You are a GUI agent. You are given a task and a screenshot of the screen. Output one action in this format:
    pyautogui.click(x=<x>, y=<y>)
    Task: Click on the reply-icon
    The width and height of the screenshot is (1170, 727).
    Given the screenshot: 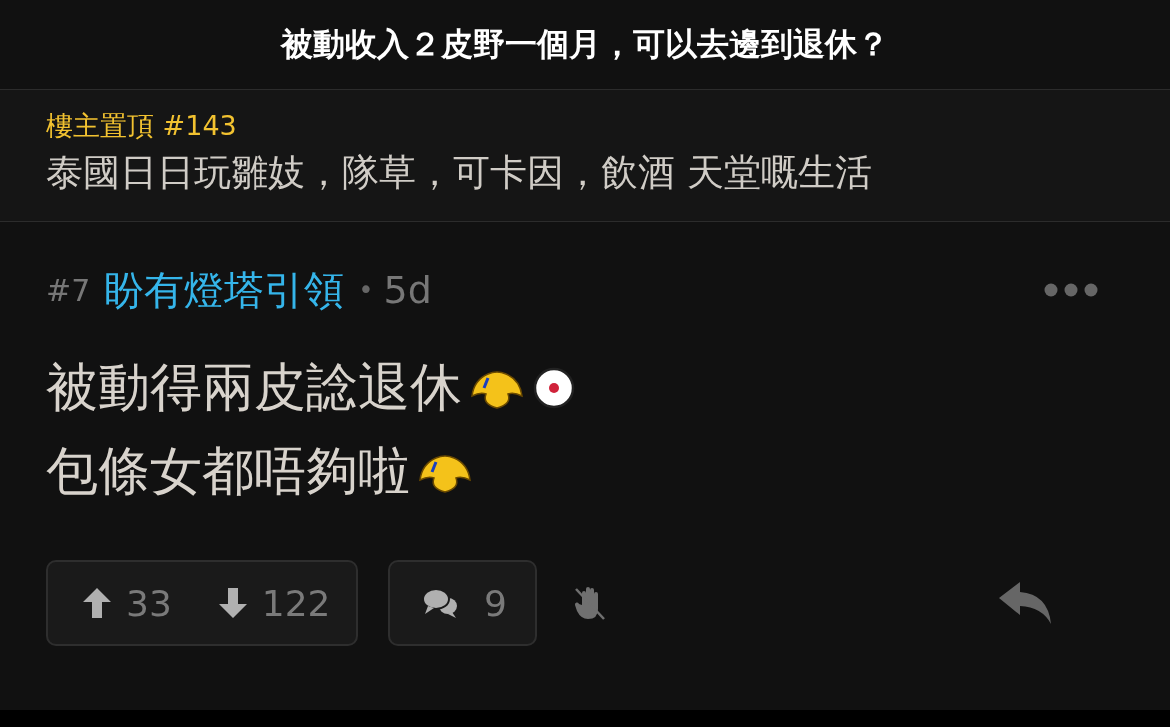 What is the action you would take?
    pyautogui.click(x=1025, y=603)
    